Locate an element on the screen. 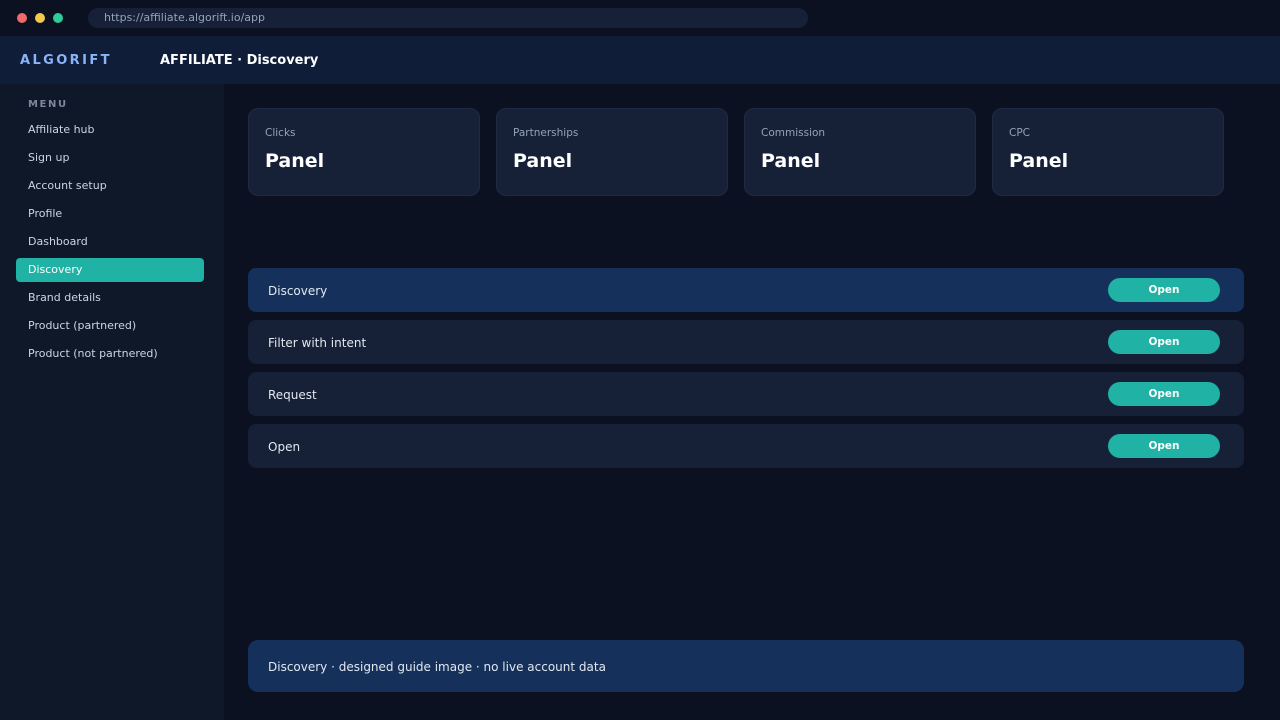 The height and width of the screenshot is (720, 1280). stat-card-label: Partnerships is located at coordinates (546, 133).